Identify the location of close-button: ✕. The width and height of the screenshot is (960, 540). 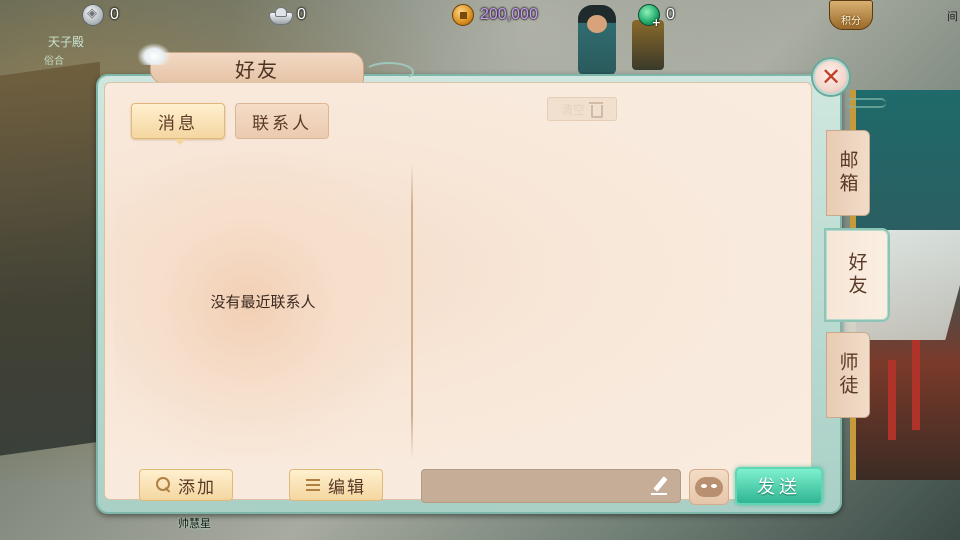
(831, 77).